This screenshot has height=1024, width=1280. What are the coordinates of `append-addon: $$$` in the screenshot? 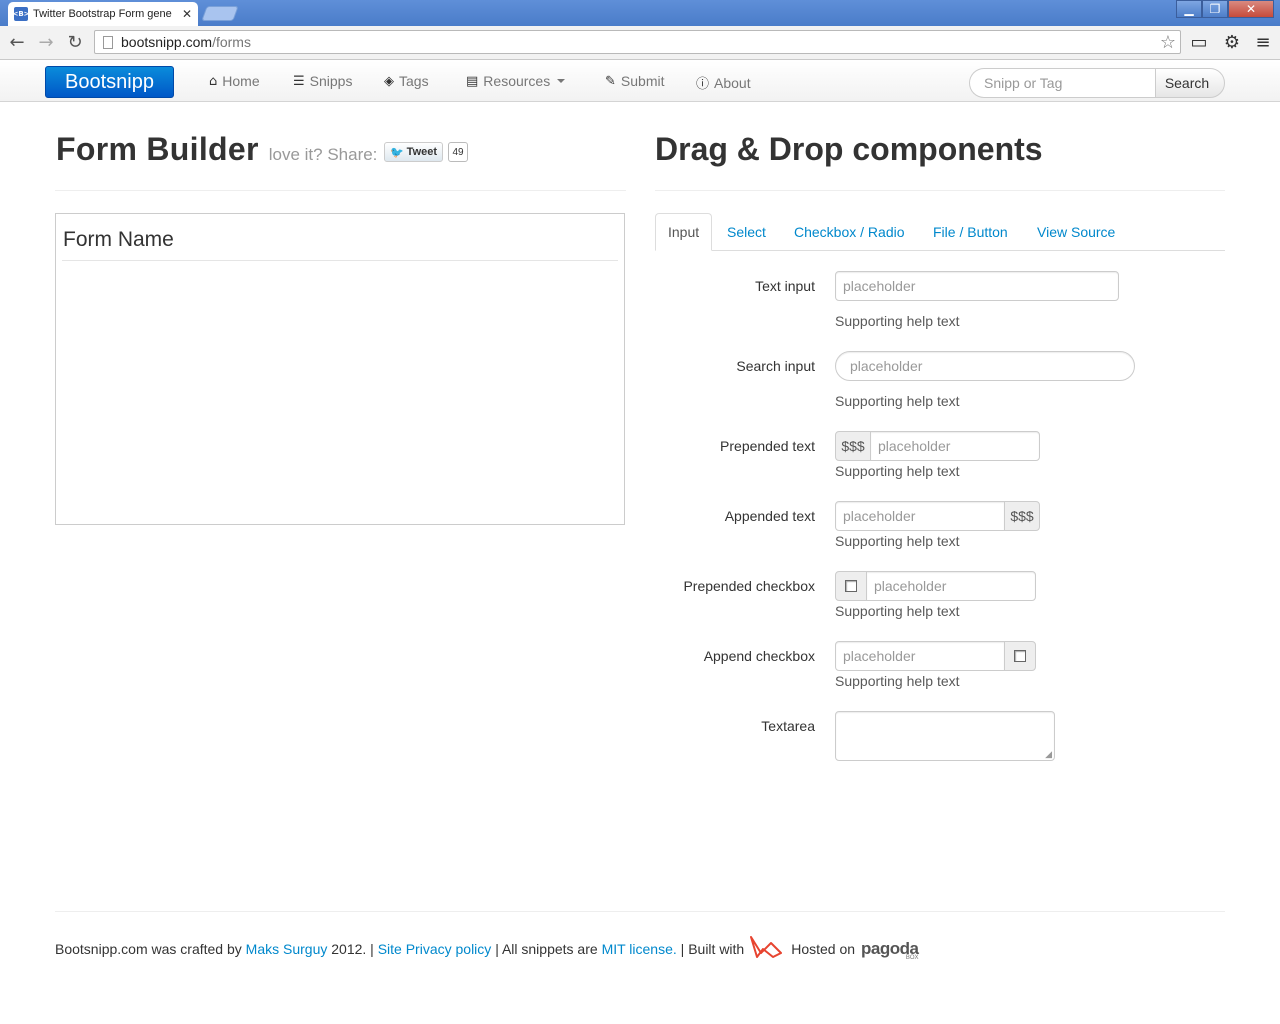 It's located at (1022, 516).